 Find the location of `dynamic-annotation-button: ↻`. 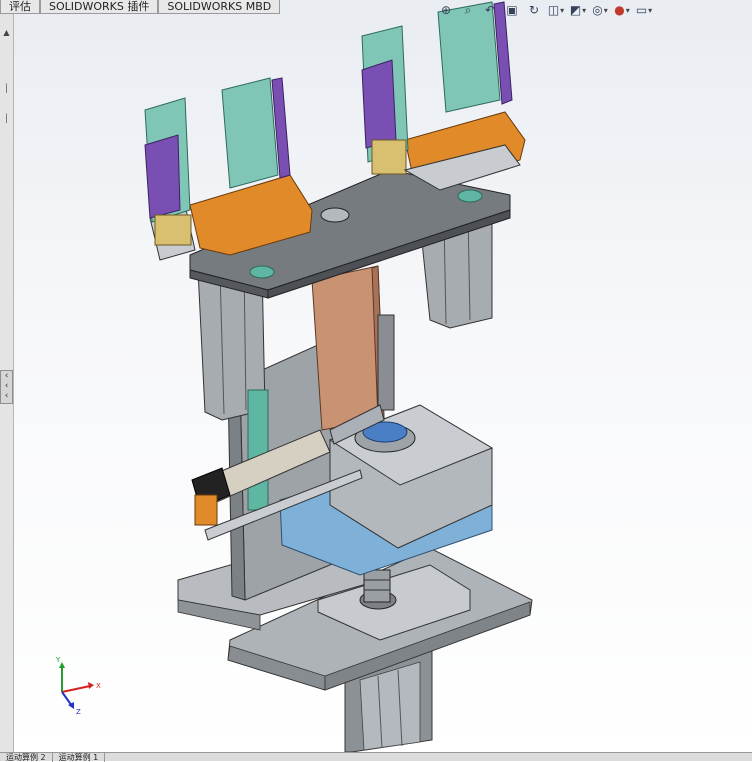

dynamic-annotation-button: ↻ is located at coordinates (534, 10).